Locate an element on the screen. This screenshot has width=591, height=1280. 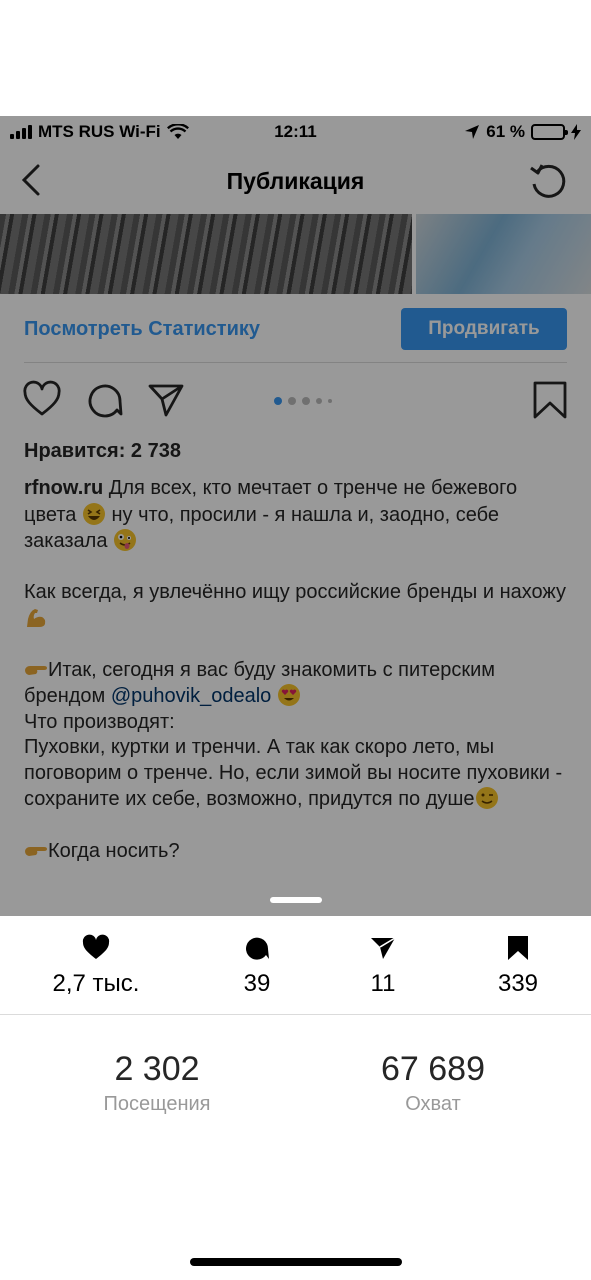
visits-value: 2 302 is located at coordinates (157, 1069).